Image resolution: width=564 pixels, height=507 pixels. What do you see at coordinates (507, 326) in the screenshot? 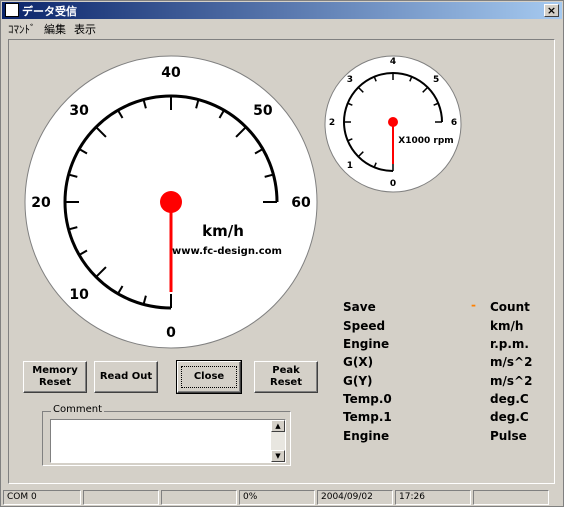
I see `info-value: km/h` at bounding box center [507, 326].